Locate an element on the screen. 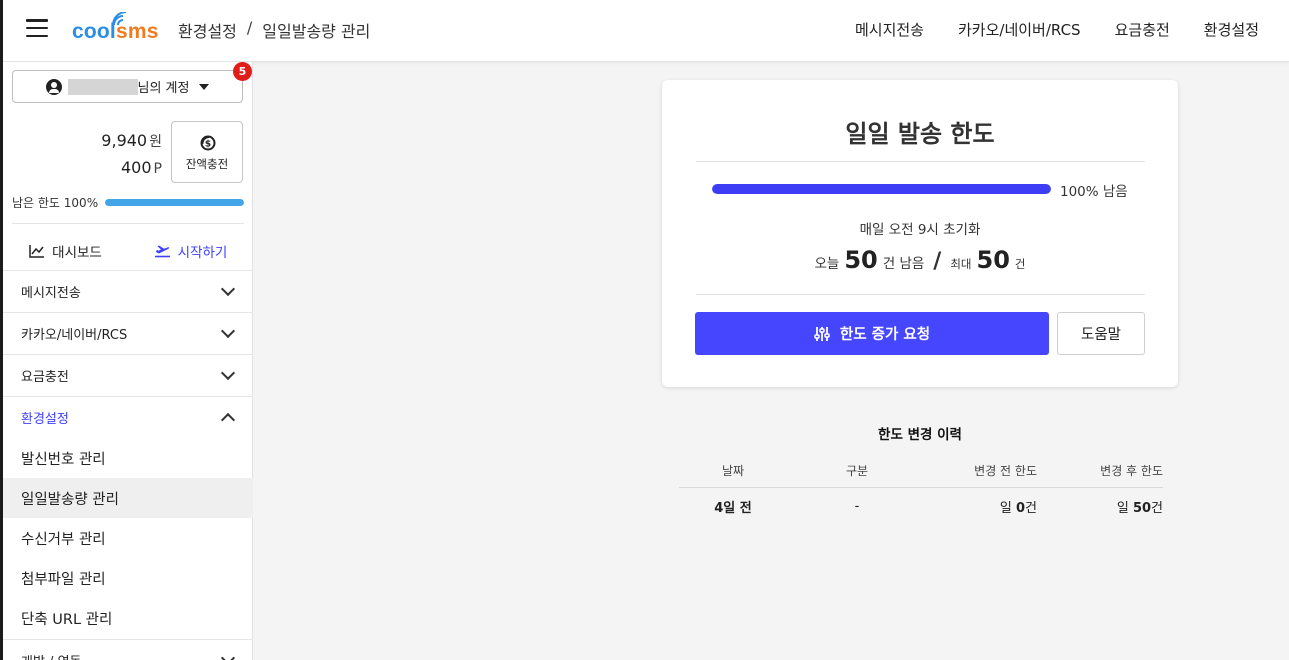  limit-history-title: 한도 변경 이력 is located at coordinates (920, 435).